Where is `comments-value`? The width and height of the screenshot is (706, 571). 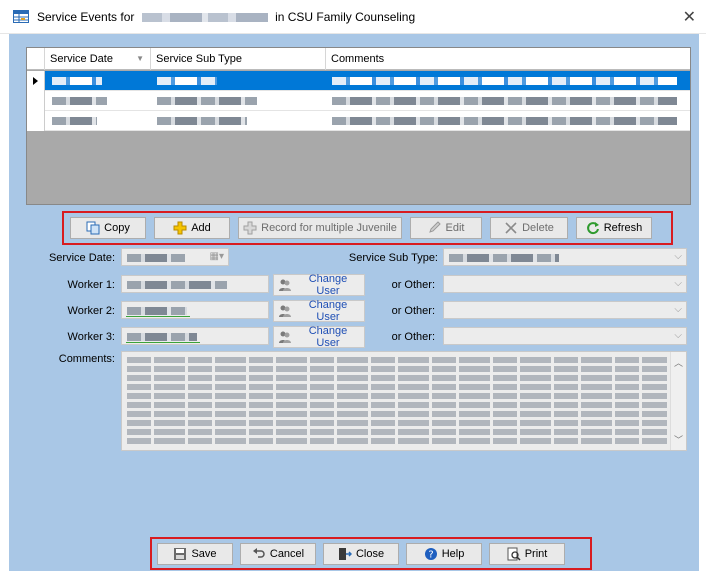 comments-value is located at coordinates (397, 401).